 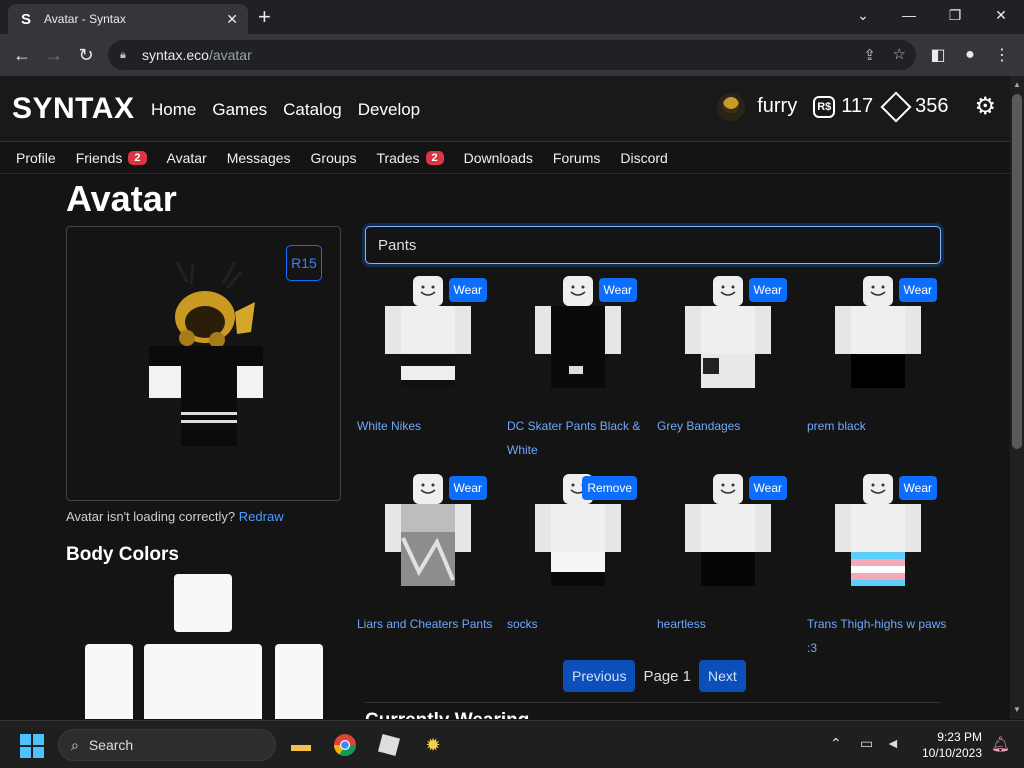 What do you see at coordinates (389, 745) in the screenshot?
I see `roblox-icon` at bounding box center [389, 745].